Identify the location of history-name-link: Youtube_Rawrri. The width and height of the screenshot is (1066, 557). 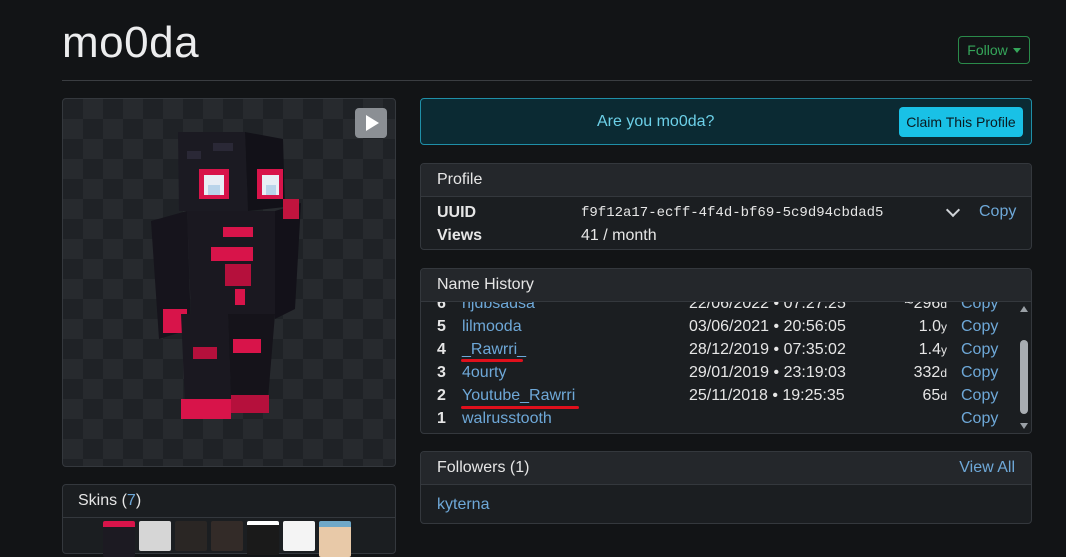
(518, 396).